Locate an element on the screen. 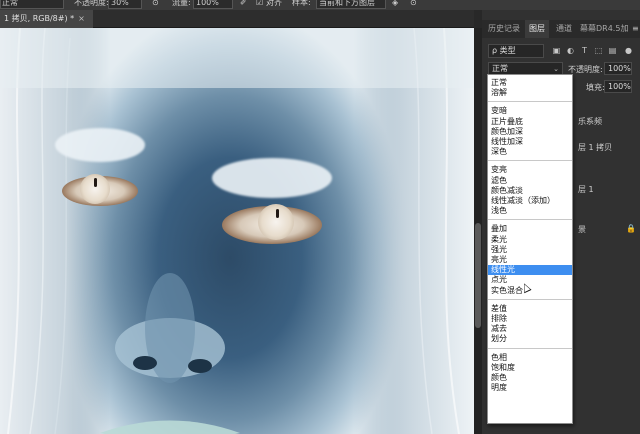 This screenshot has width=640, height=434. blend-mode-item: 颜色加深 is located at coordinates (530, 132).